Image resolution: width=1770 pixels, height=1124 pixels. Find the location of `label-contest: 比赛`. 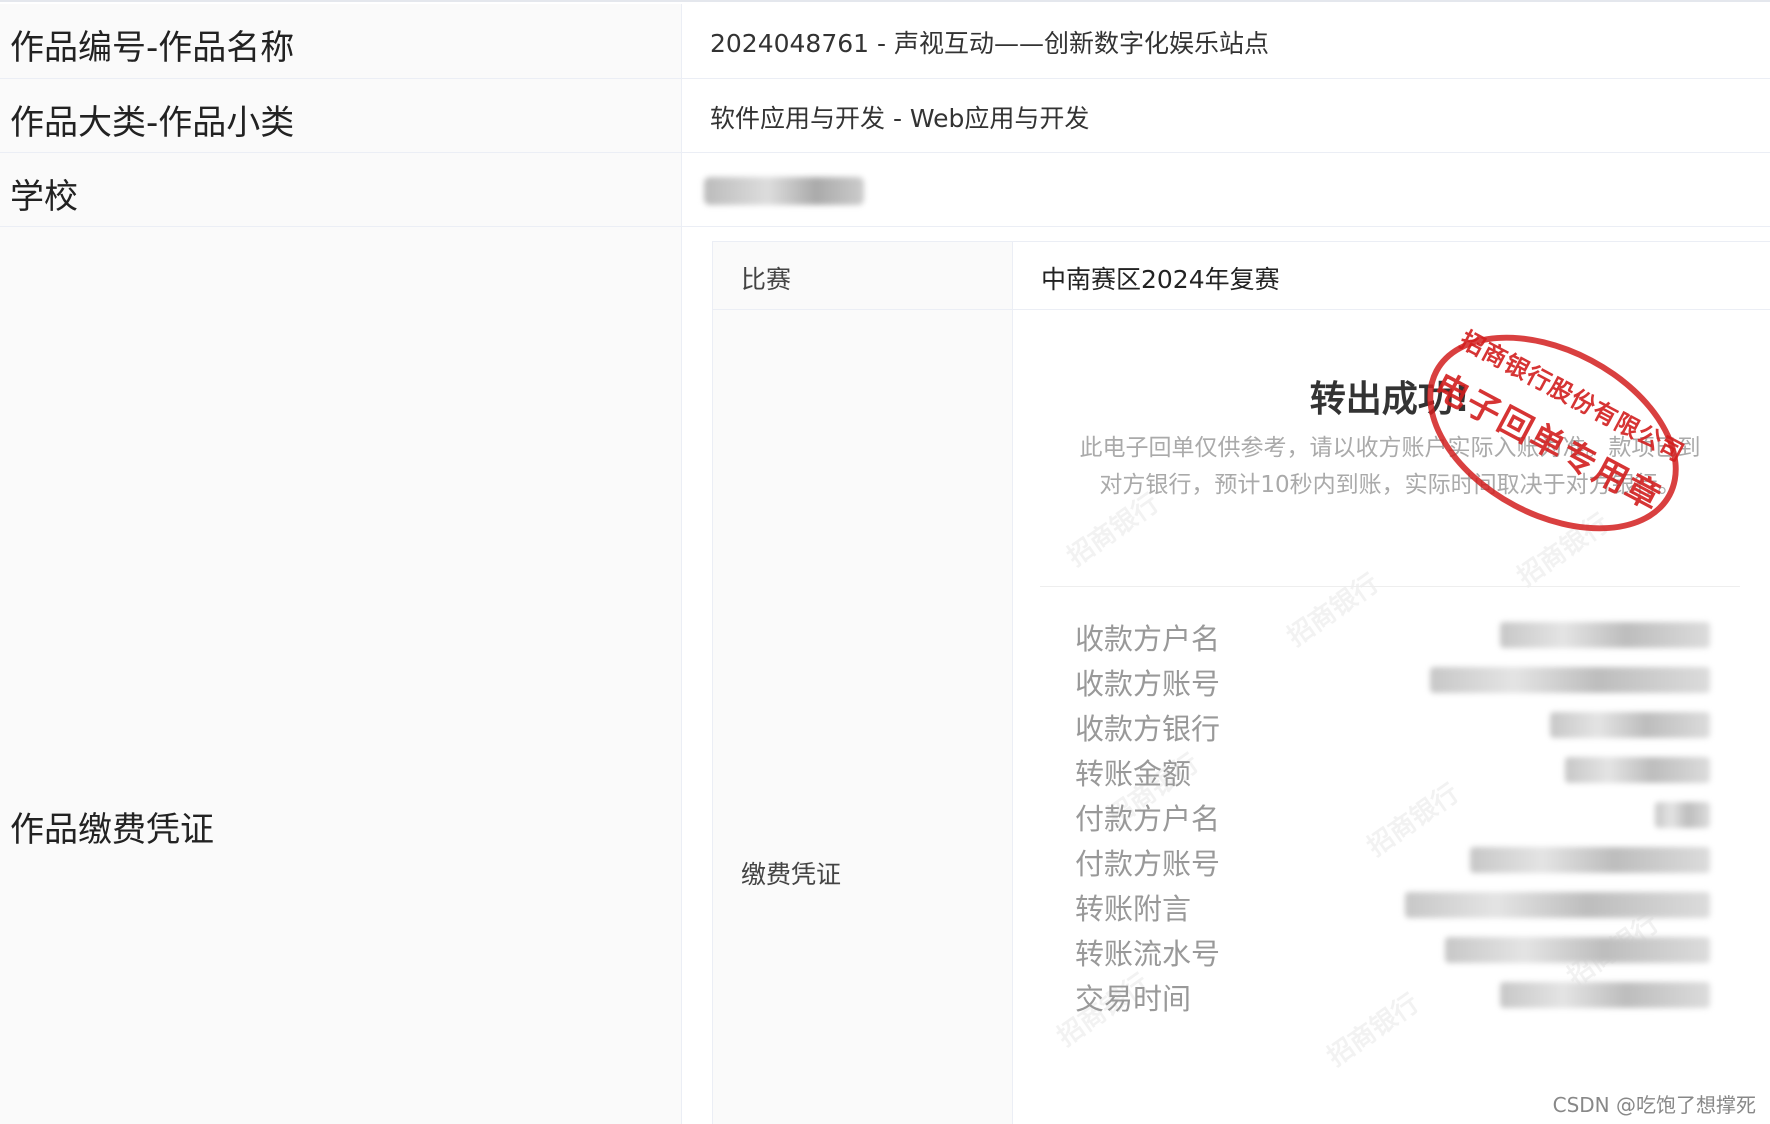

label-contest: 比赛 is located at coordinates (766, 279).